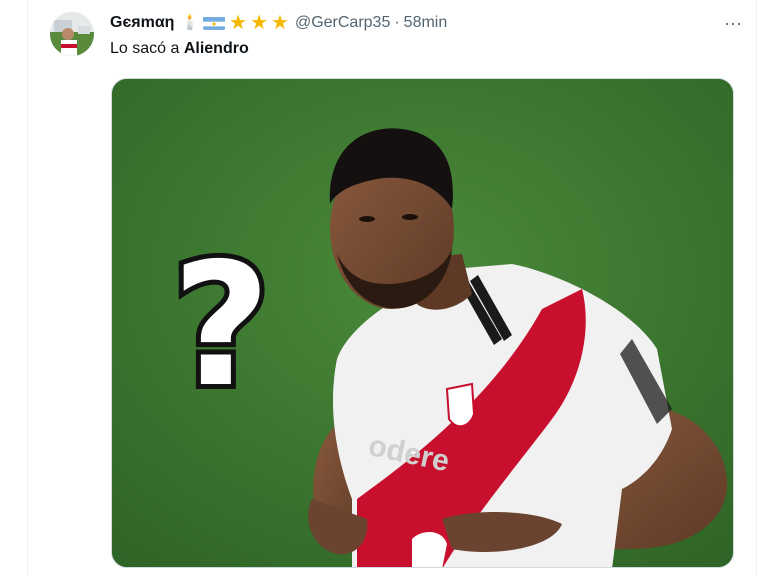 Image resolution: width=768 pixels, height=576 pixels. I want to click on timeline-right-border, so click(756, 288).